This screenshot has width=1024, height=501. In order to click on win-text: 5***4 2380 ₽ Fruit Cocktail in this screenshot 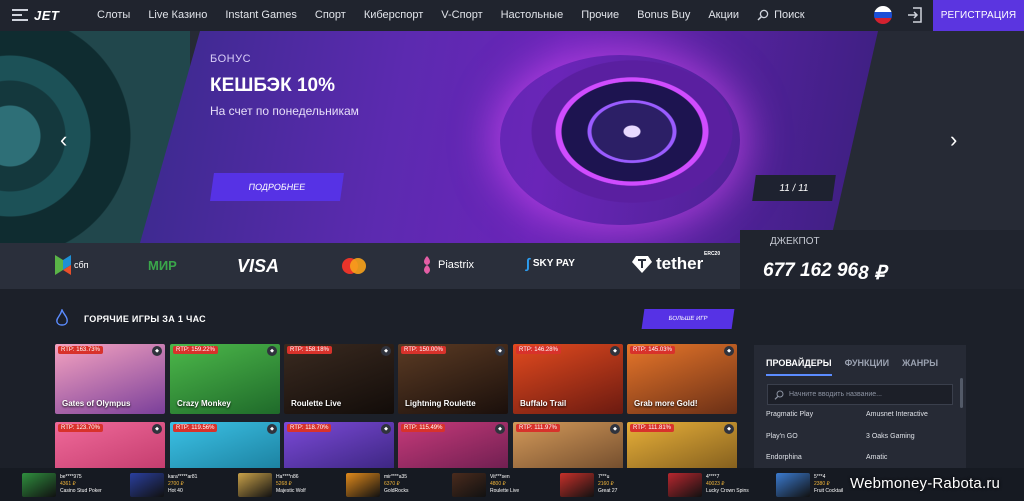, I will do `click(828, 484)`.